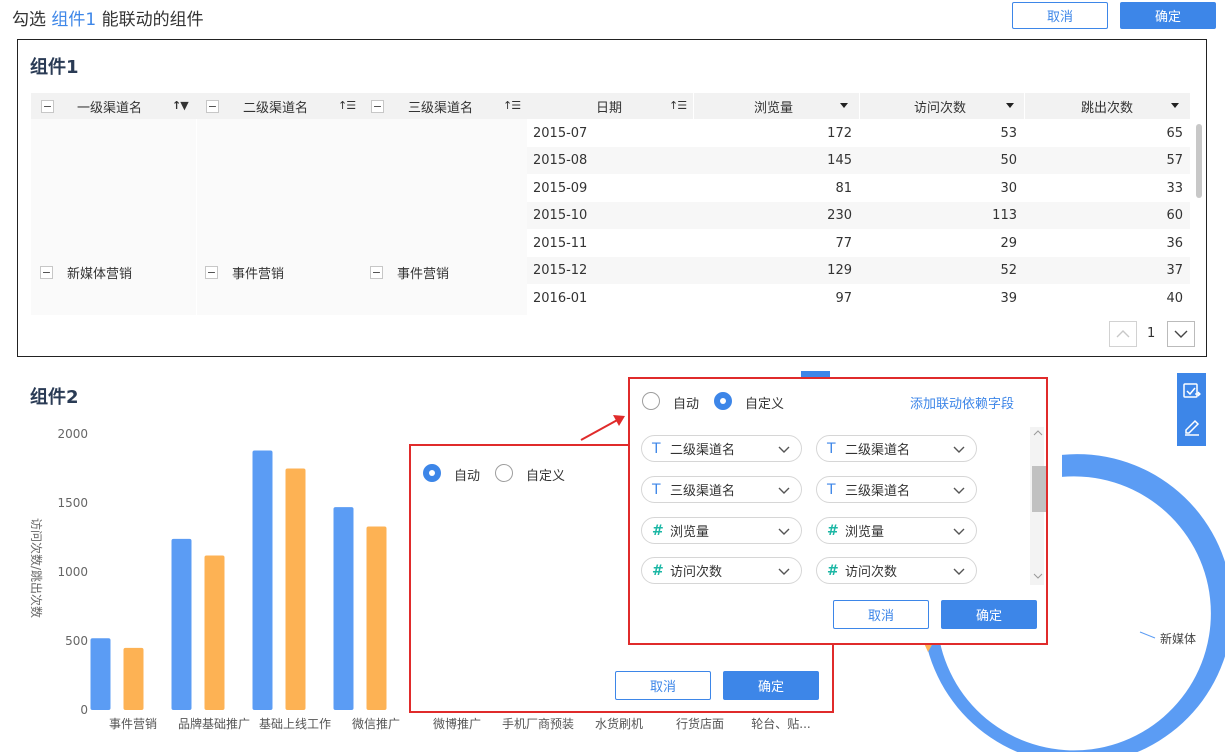 The image size is (1225, 752). Describe the element at coordinates (1199, 161) in the screenshot. I see `table-scrollbar` at that location.